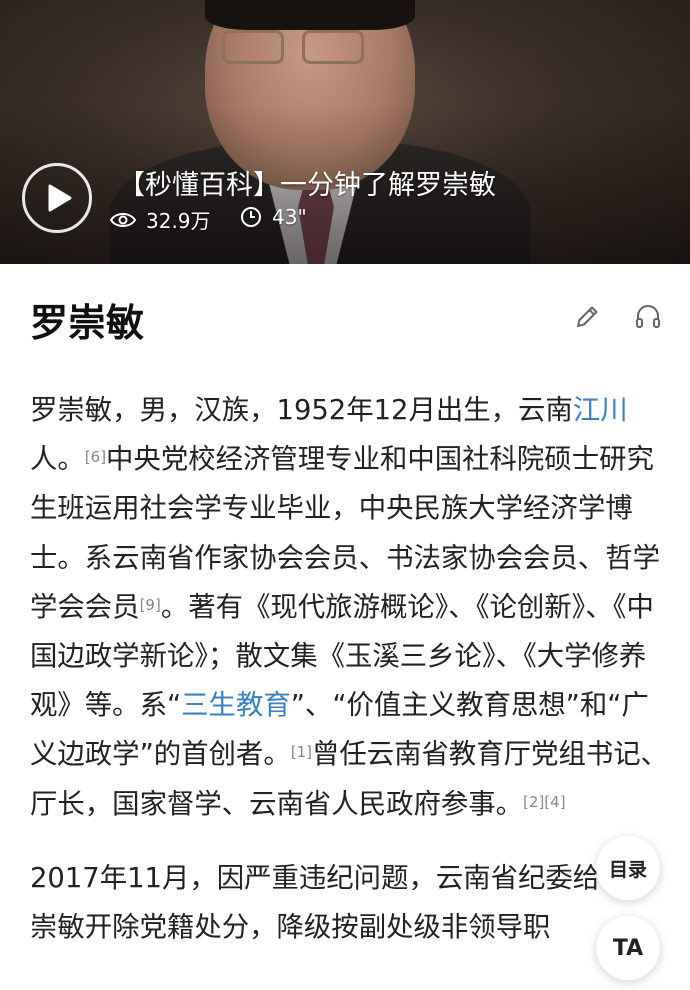  I want to click on citation: [2][4], so click(544, 802).